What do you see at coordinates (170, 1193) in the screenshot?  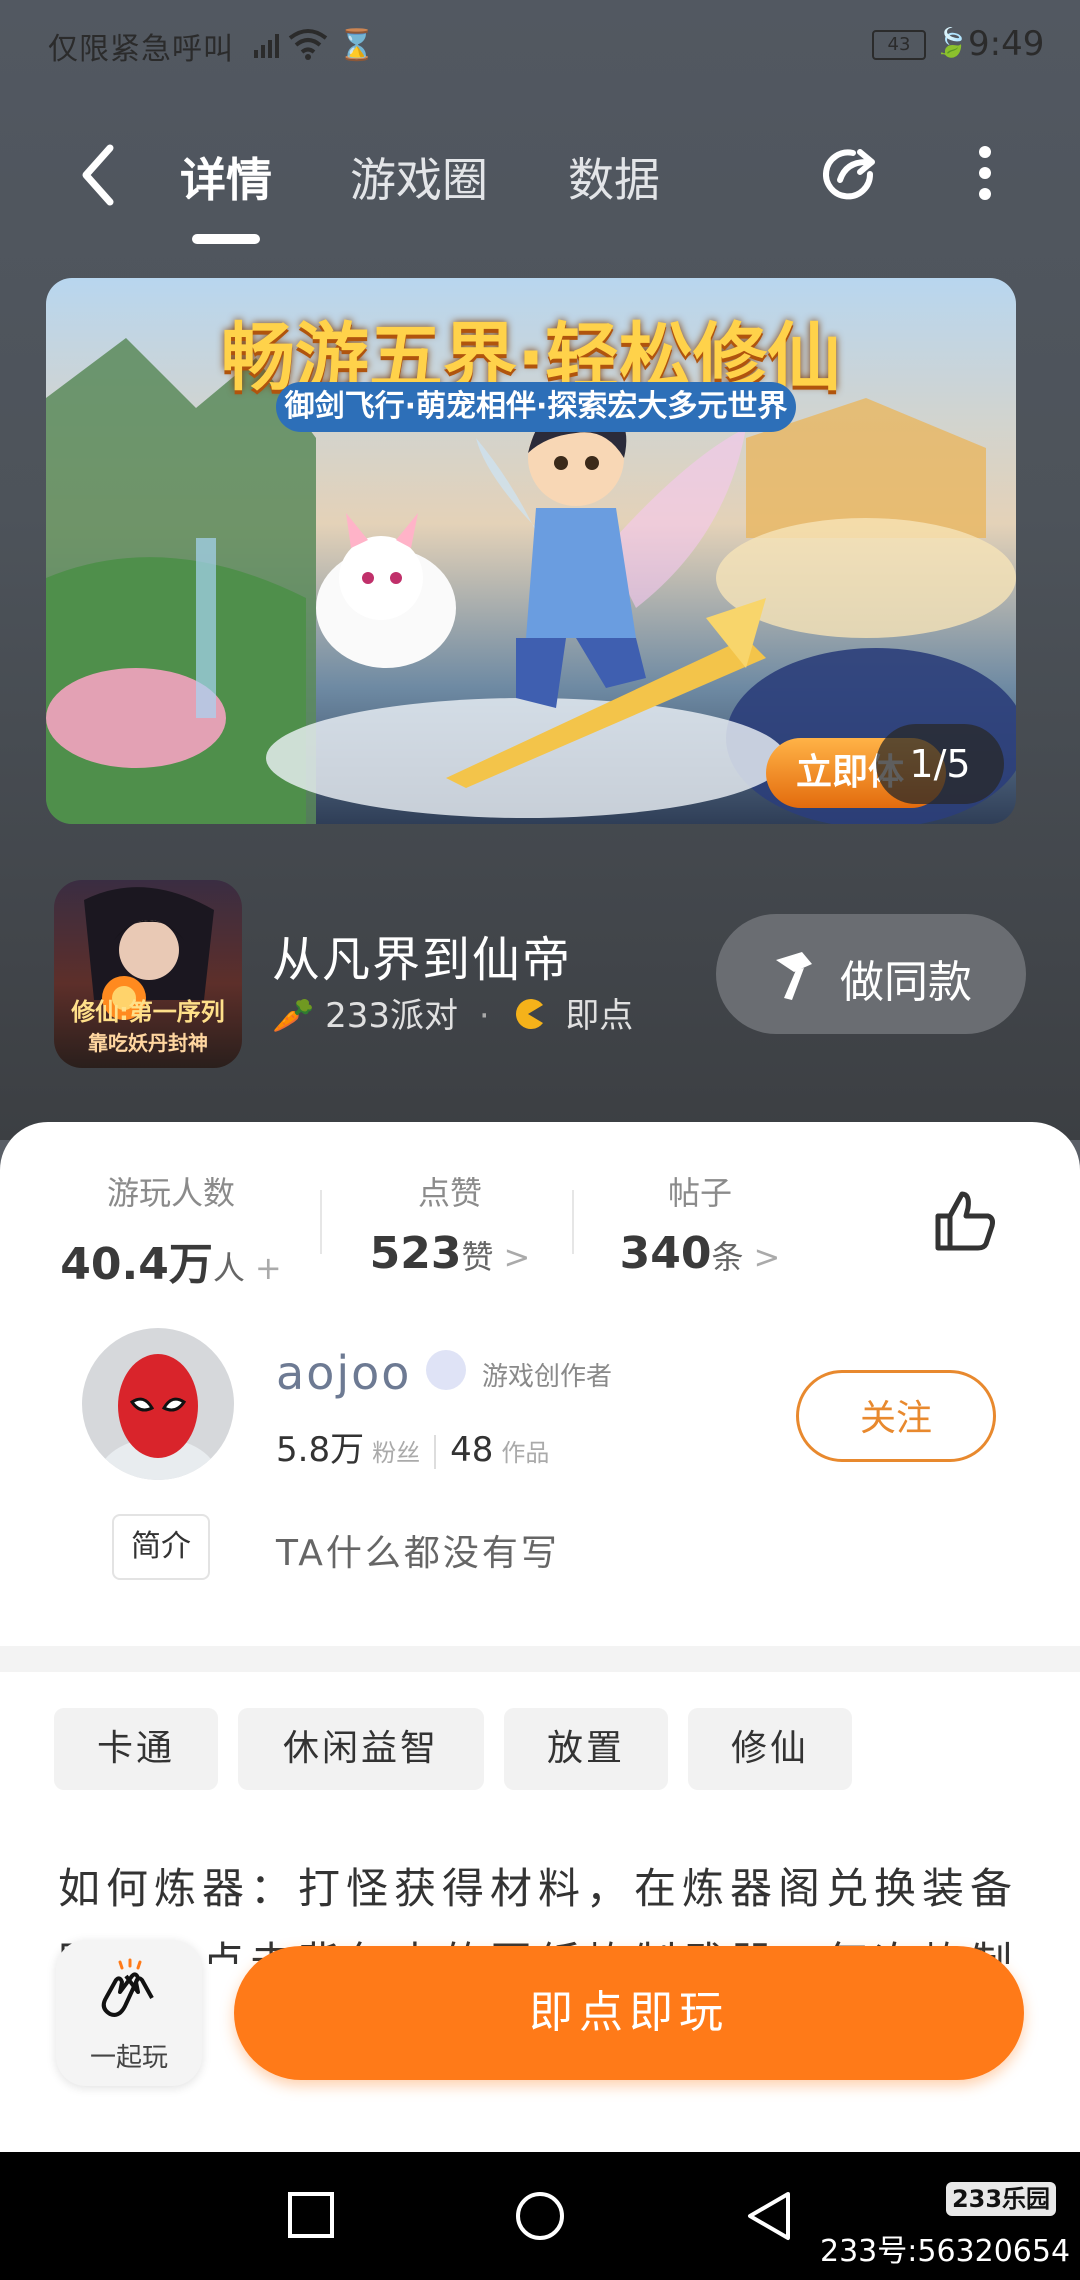 I see `stat-players-label: 游玩人数` at bounding box center [170, 1193].